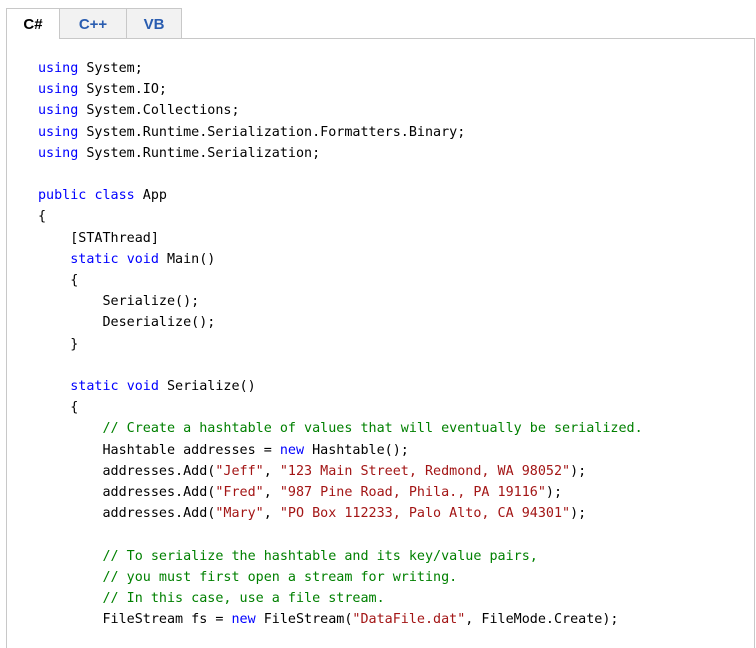  I want to click on code-line: [STAThread], so click(98, 238).